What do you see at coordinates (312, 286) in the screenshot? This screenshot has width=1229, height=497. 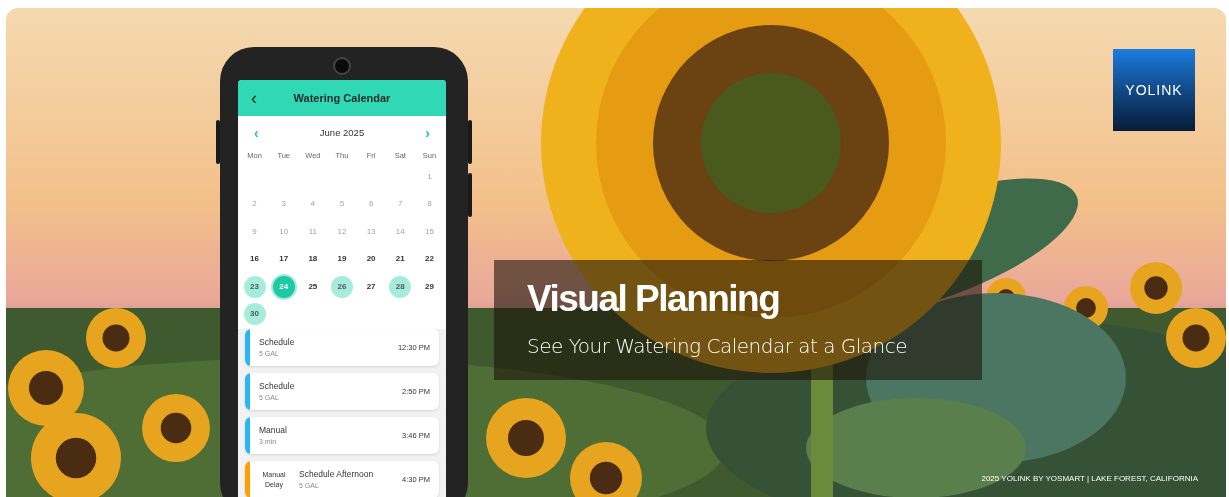 I see `calendar-day: 25` at bounding box center [312, 286].